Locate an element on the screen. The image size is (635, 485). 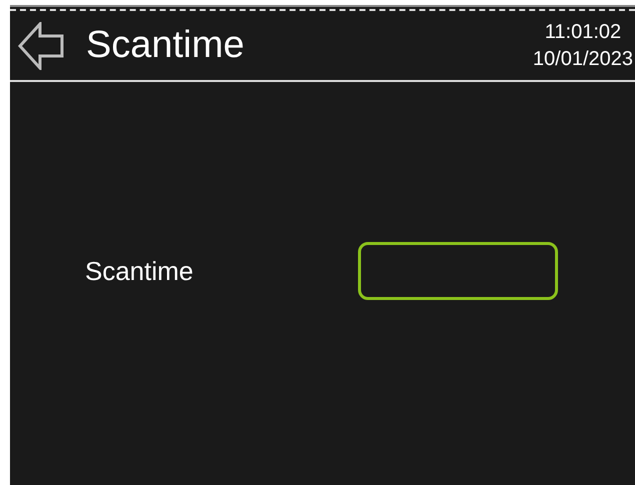
back-arrow-icon is located at coordinates (41, 46).